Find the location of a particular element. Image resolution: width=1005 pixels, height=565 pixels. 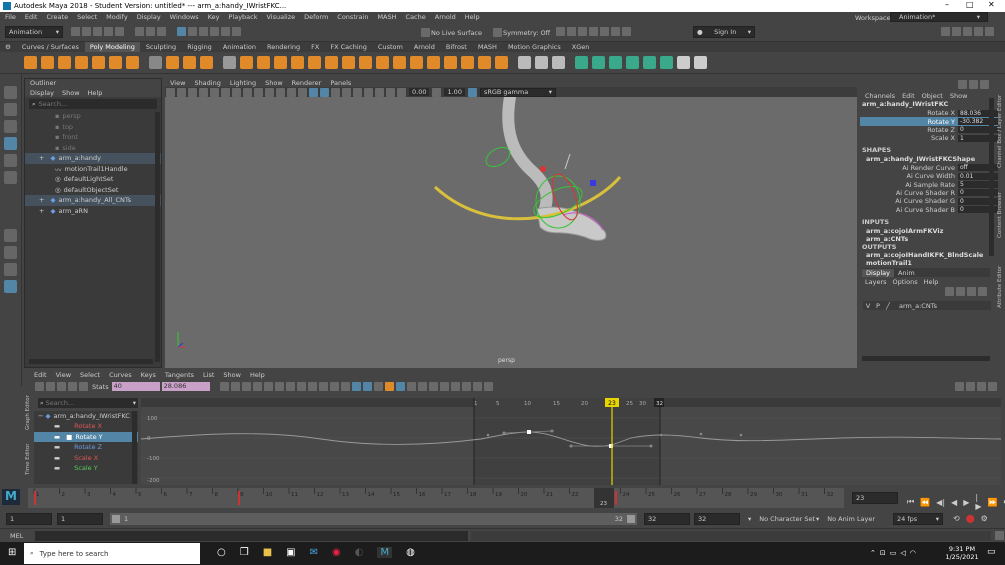

menu-key: Key is located at coordinates (214, 17).